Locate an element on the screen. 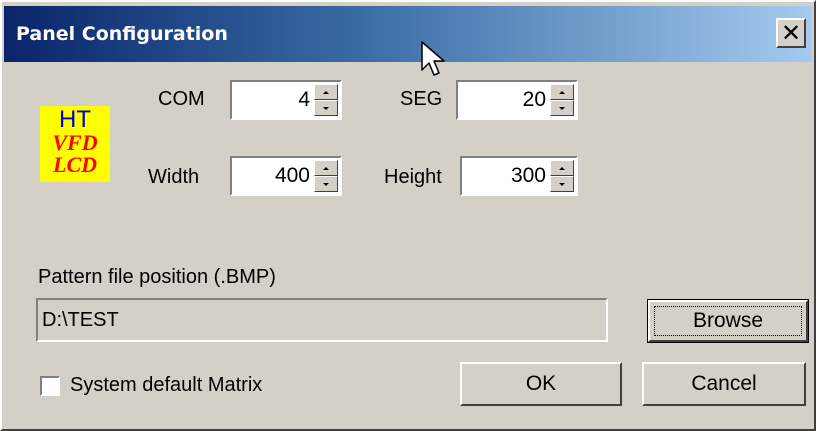 The image size is (816, 431). height-spin-down-button is located at coordinates (562, 184).